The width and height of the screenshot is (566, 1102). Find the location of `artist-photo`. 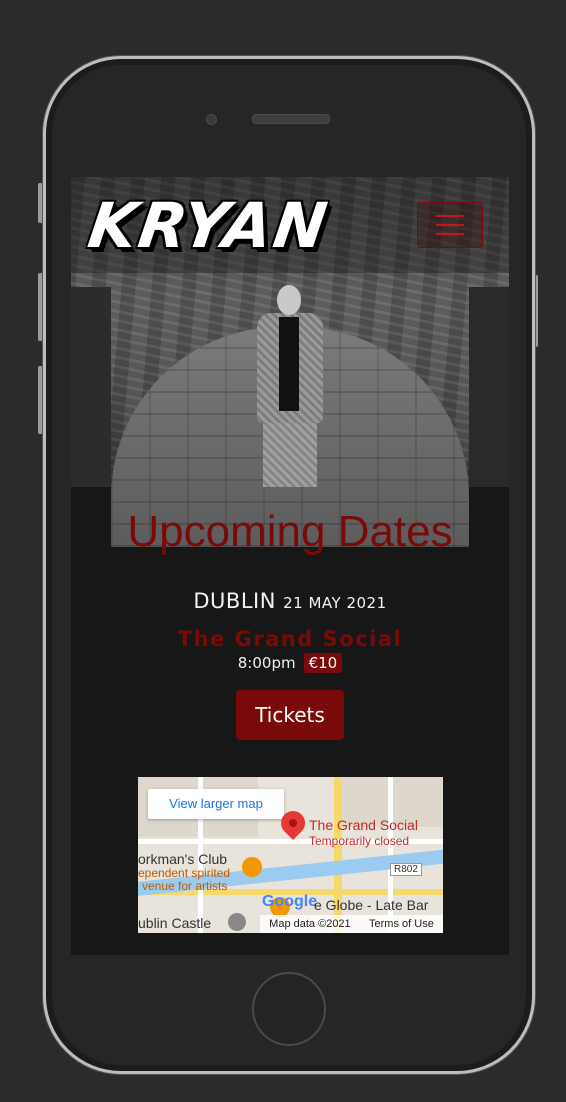

artist-photo is located at coordinates (291, 386).